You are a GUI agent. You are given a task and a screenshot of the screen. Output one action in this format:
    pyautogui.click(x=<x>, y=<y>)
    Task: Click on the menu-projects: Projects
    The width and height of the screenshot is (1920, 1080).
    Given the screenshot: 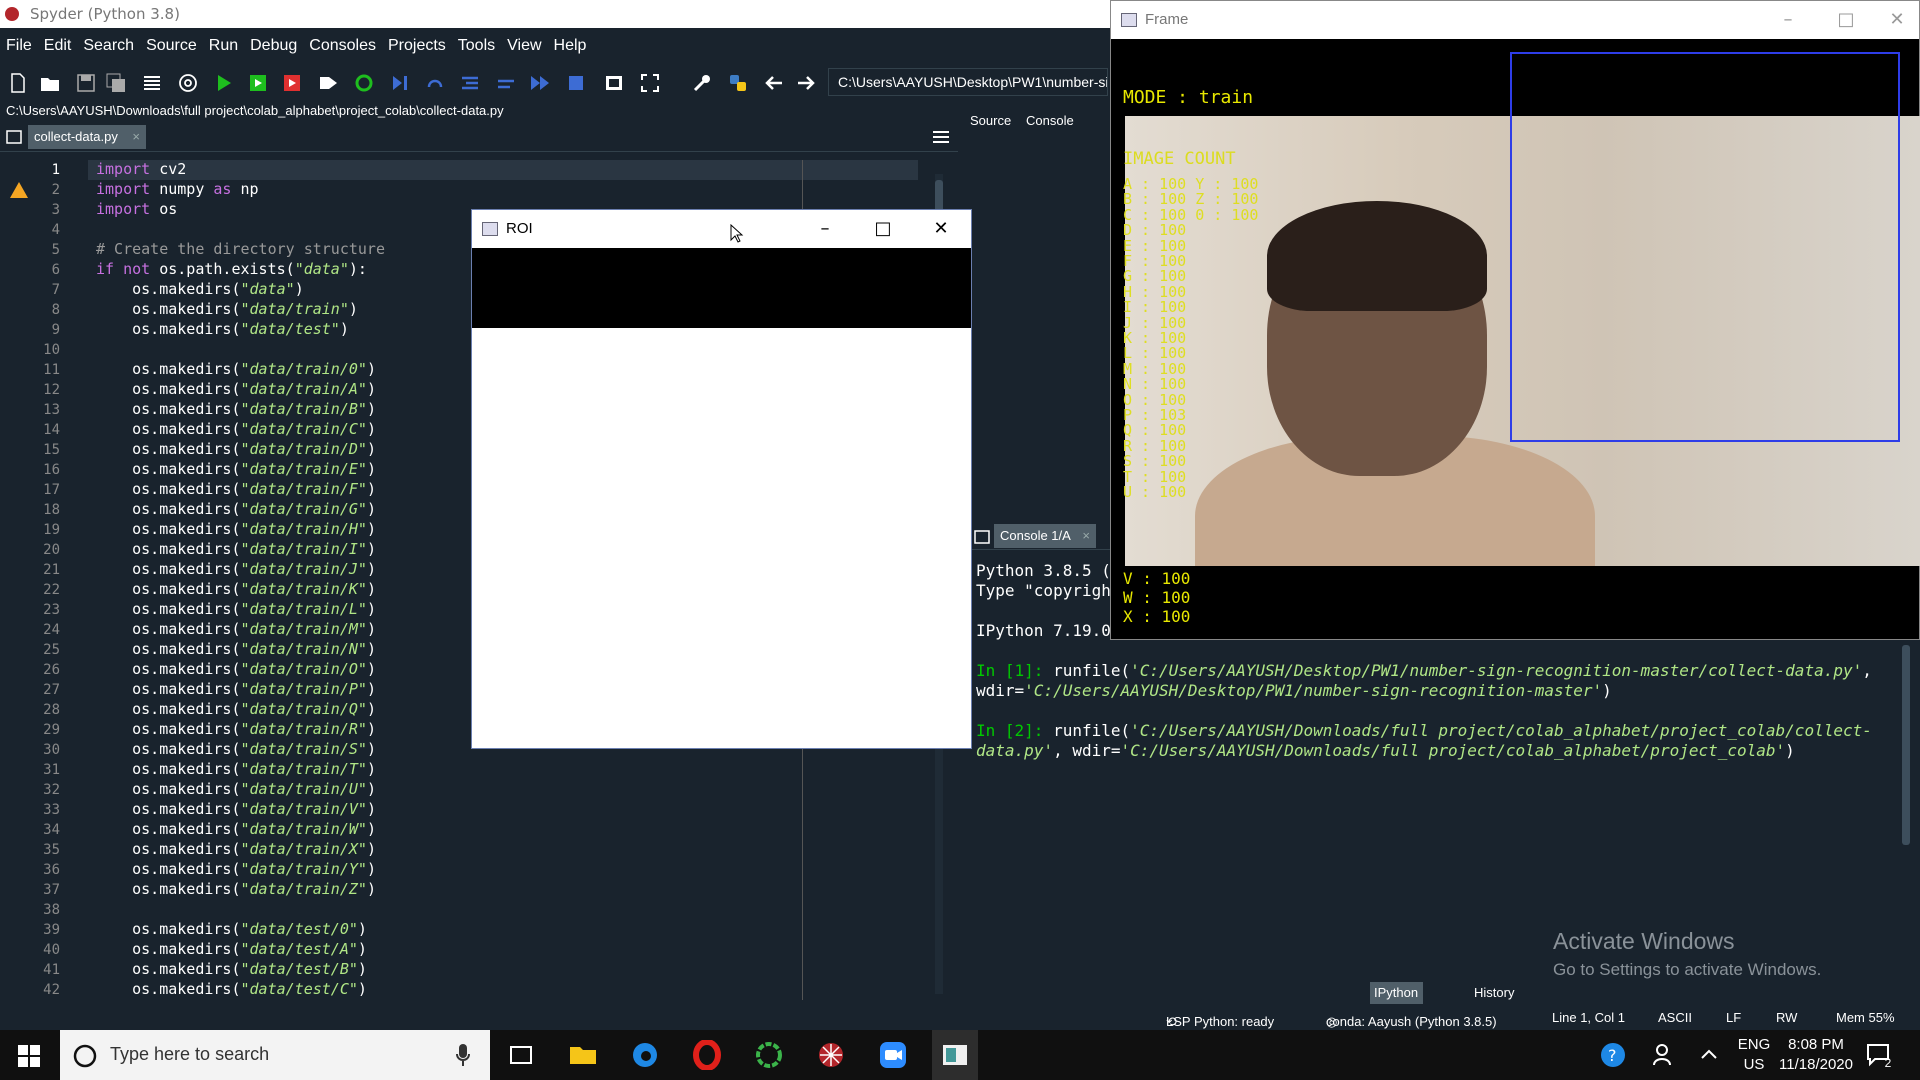 What is the action you would take?
    pyautogui.click(x=417, y=46)
    